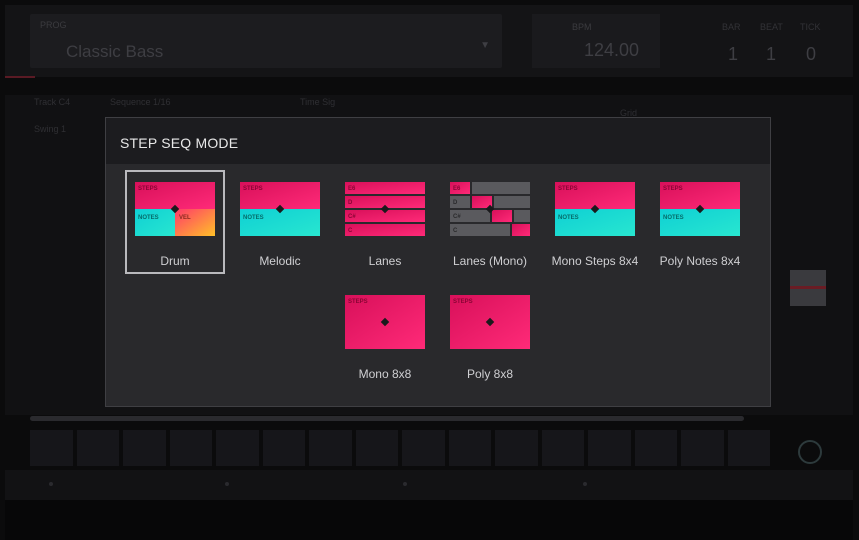  What do you see at coordinates (385, 322) in the screenshot?
I see `mono-8x8-mode-icon: STEPS` at bounding box center [385, 322].